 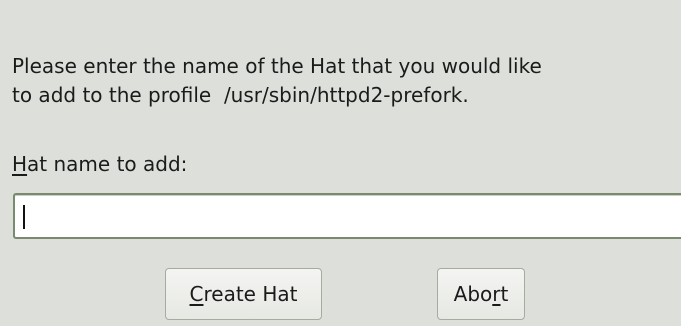 I want to click on hat-name-label: Hat name to add:, so click(x=99, y=164).